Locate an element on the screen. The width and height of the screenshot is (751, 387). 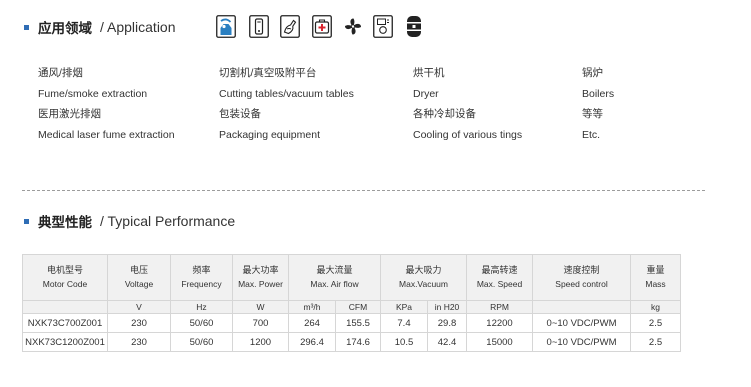
header-label-cn: 速度控制 is located at coordinates (581, 270).